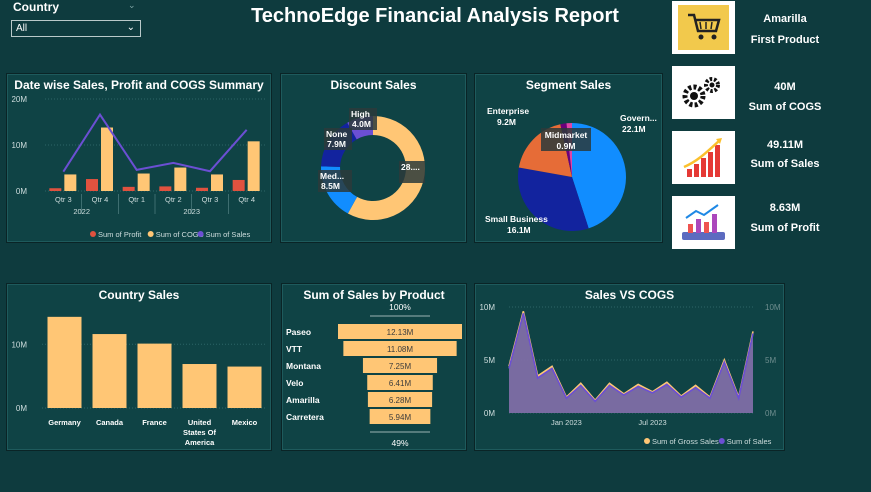 Image resolution: width=871 pixels, height=492 pixels. What do you see at coordinates (120, 234) in the screenshot?
I see `legend-label: Sum of Profit` at bounding box center [120, 234].